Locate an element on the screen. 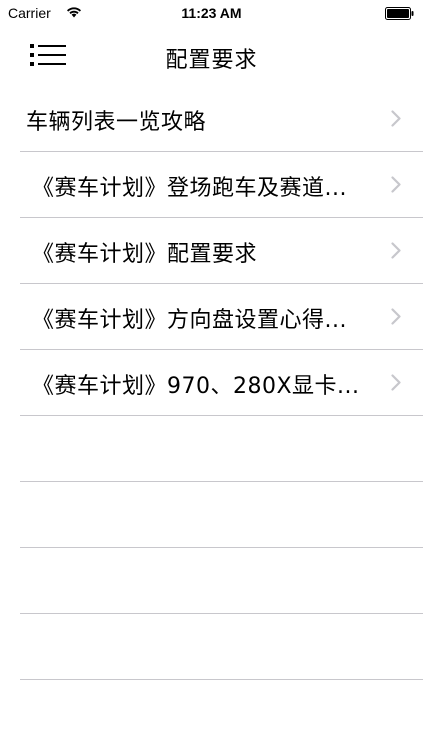 This screenshot has height=750, width=423. list-item-label: 车辆列表一览攻略 is located at coordinates (116, 122).